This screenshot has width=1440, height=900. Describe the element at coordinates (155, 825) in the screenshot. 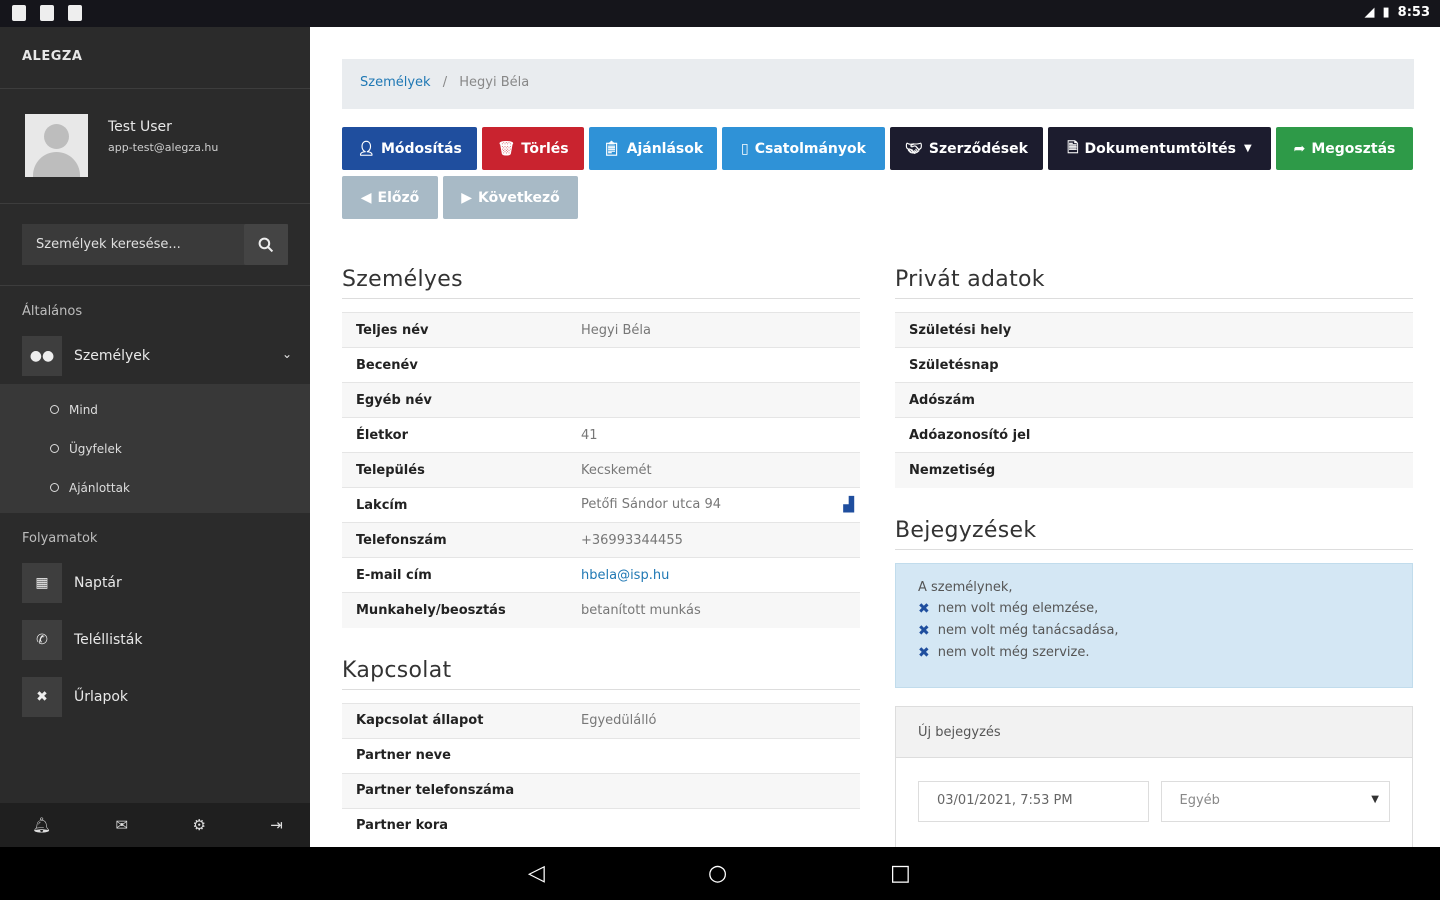

I see `sidebar-footer: 🔔︎ ✉ ⚙ ⇥` at that location.